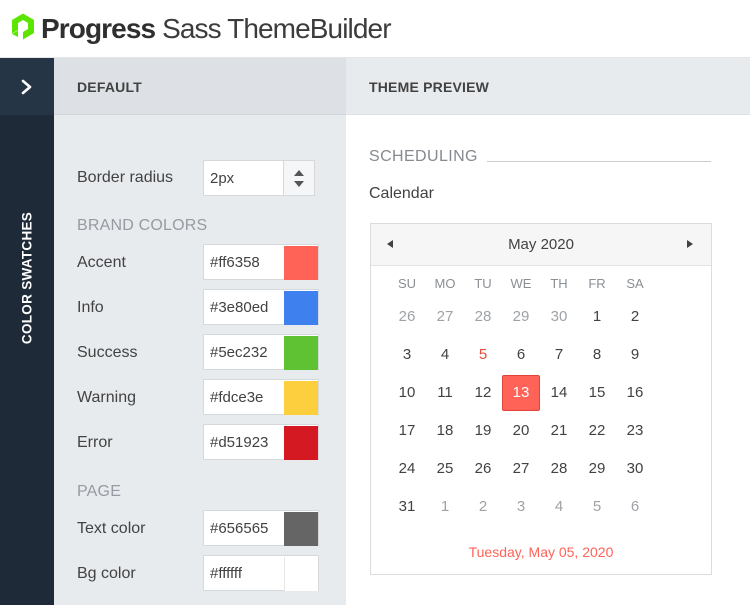  I want to click on calendar-day-selected: 13, so click(521, 393).